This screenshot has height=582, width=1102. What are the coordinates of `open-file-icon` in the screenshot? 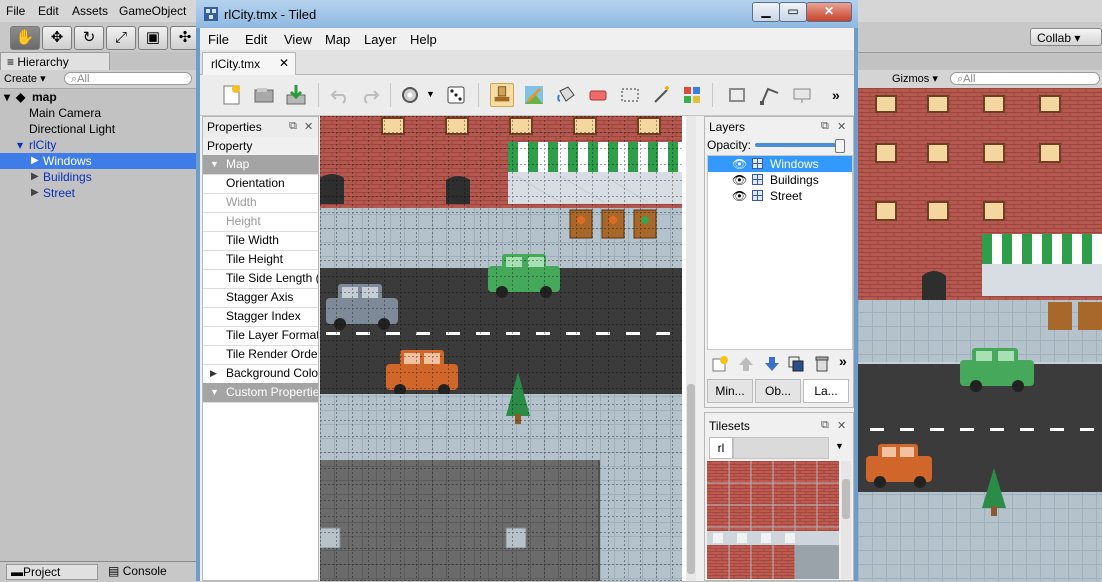 It's located at (264, 95).